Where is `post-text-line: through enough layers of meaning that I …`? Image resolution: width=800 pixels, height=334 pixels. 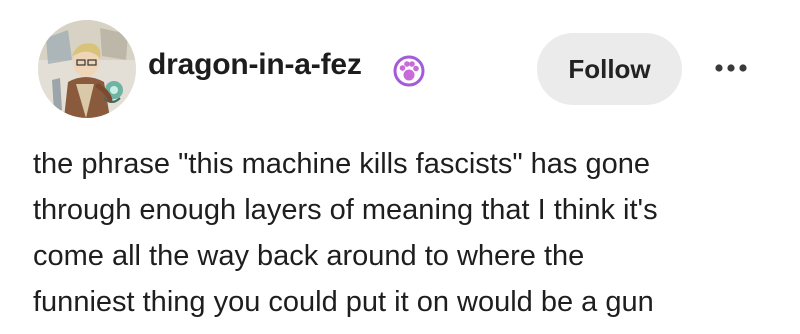
post-text-line: through enough layers of meaning that I … is located at coordinates (345, 210).